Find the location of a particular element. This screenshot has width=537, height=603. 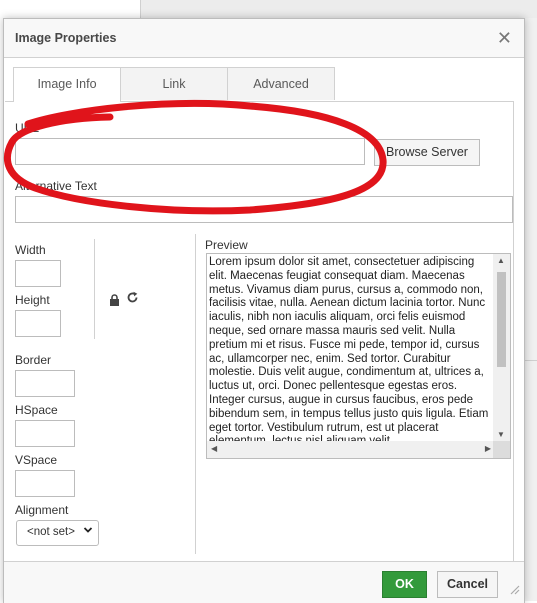

height-label: Height is located at coordinates (32, 300).